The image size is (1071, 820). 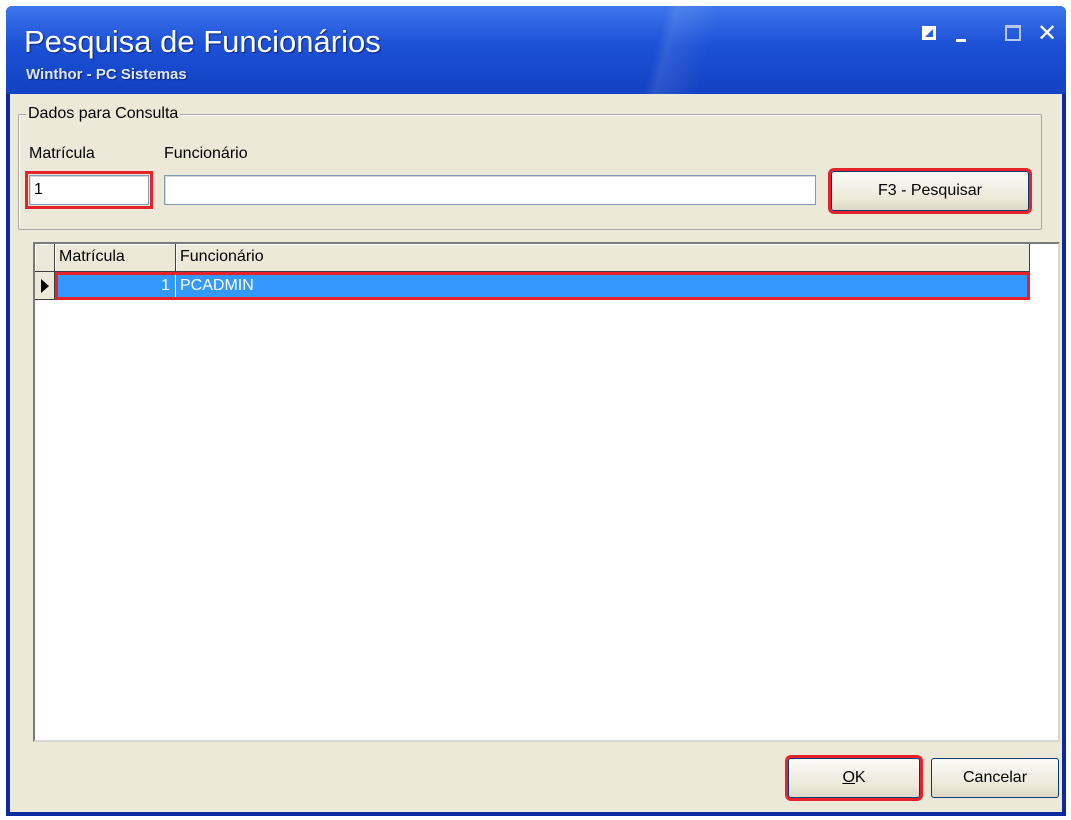 I want to click on row-indicator-header, so click(x=45, y=258).